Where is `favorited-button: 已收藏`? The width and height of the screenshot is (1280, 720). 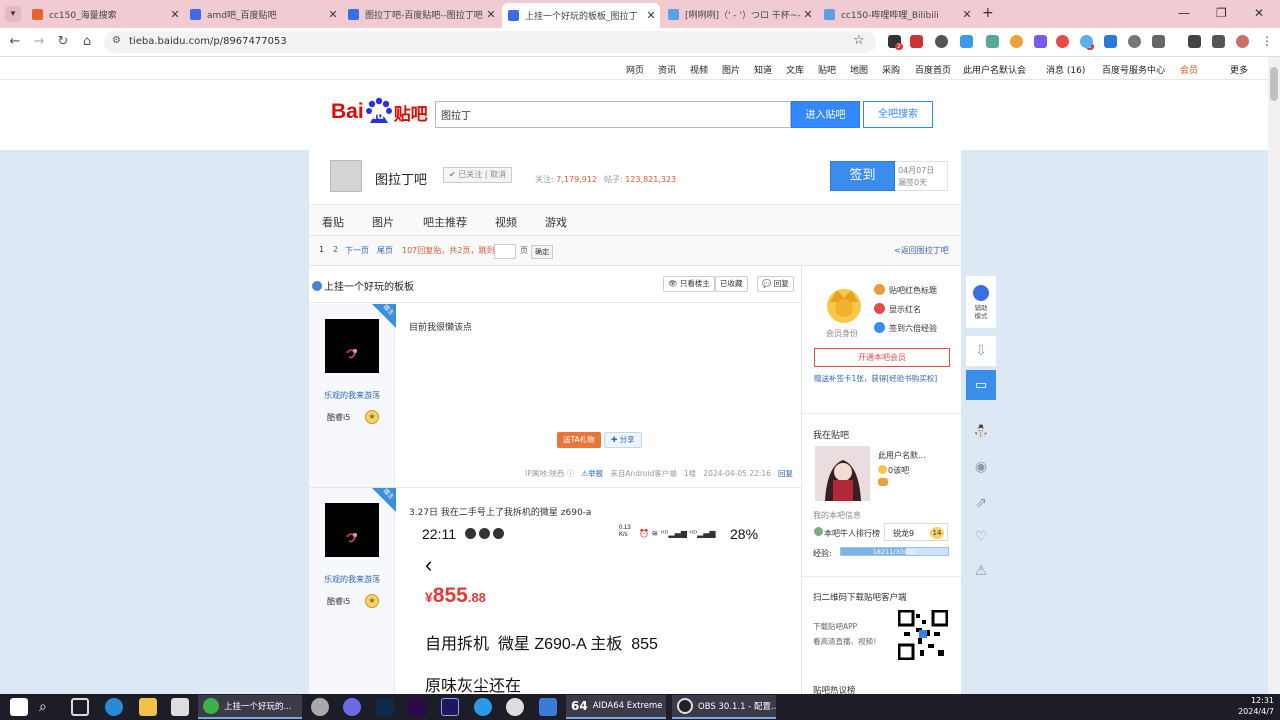
favorited-button: 已收藏 is located at coordinates (731, 284).